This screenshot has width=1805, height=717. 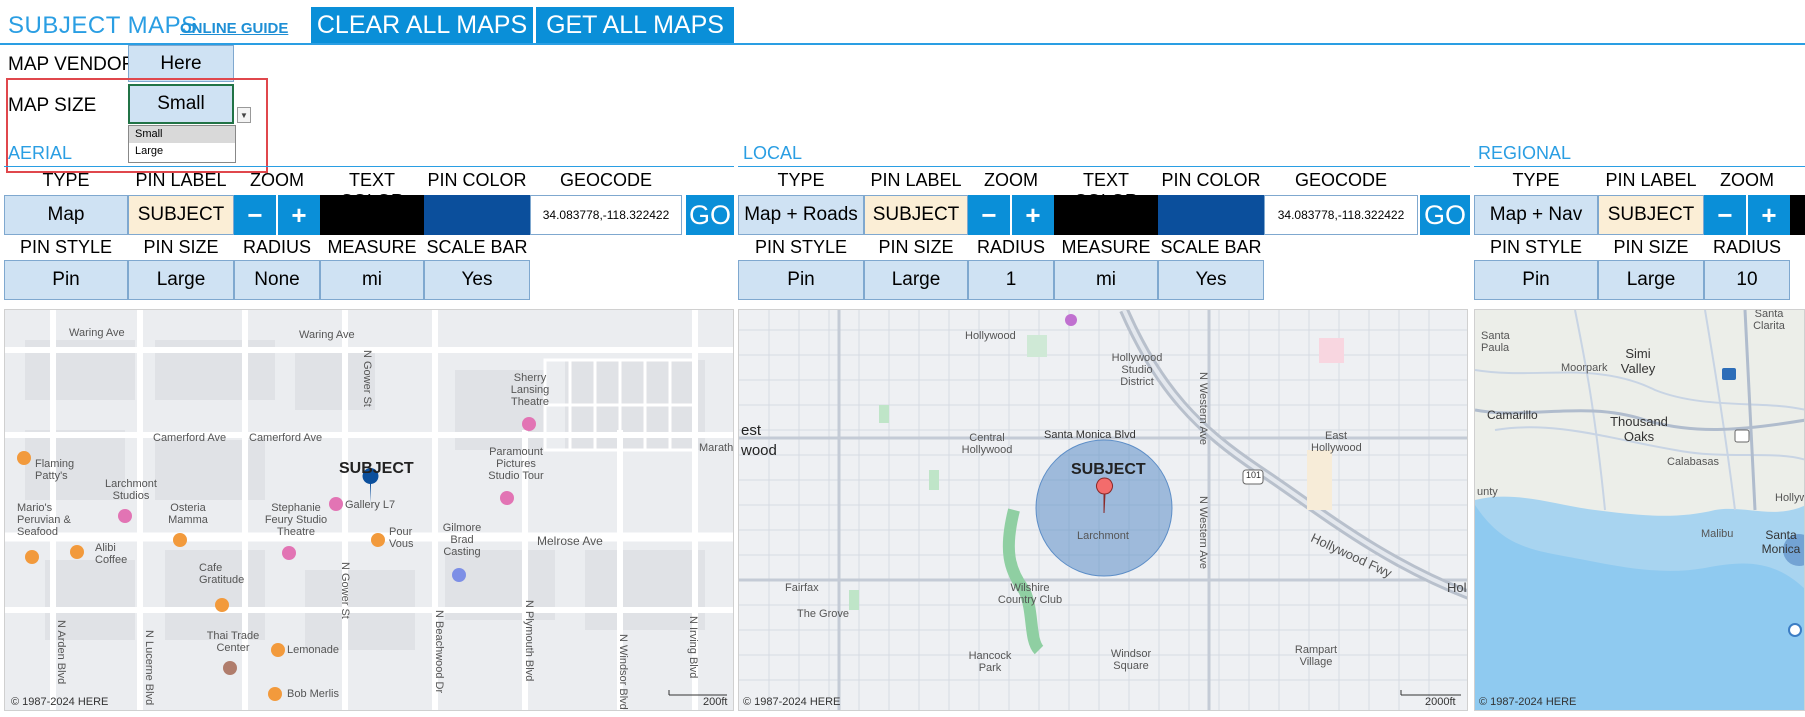 What do you see at coordinates (345, 590) in the screenshot?
I see `aerial-label-6: N Gower St` at bounding box center [345, 590].